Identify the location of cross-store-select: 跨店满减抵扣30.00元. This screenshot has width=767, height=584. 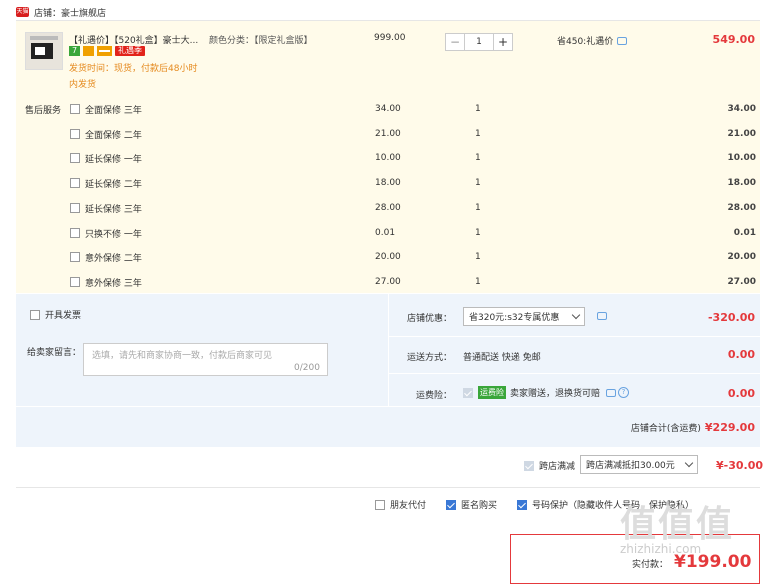
(639, 464).